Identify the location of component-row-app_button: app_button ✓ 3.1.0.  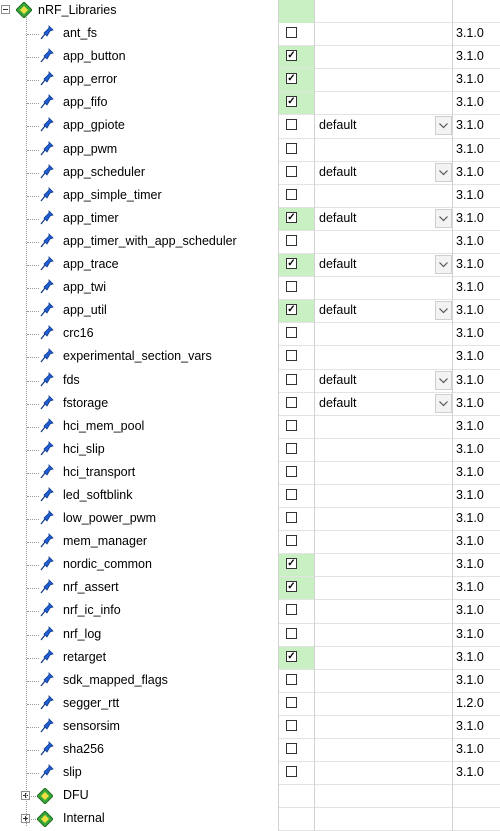
(250, 58).